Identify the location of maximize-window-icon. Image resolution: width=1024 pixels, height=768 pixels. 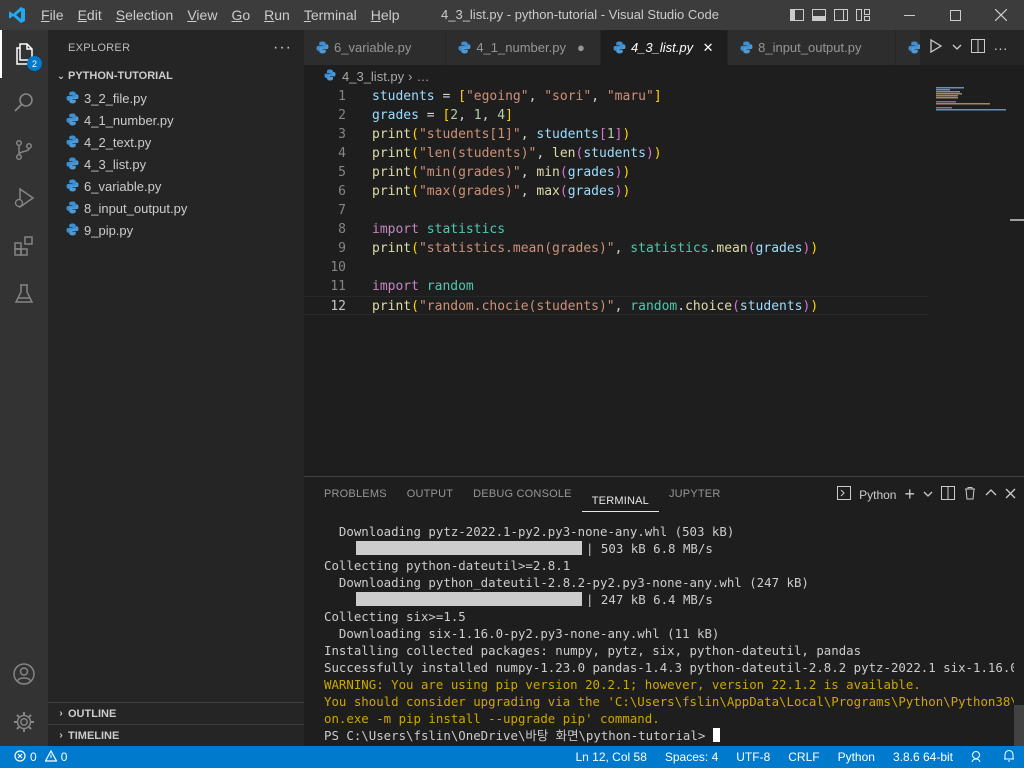
(955, 15).